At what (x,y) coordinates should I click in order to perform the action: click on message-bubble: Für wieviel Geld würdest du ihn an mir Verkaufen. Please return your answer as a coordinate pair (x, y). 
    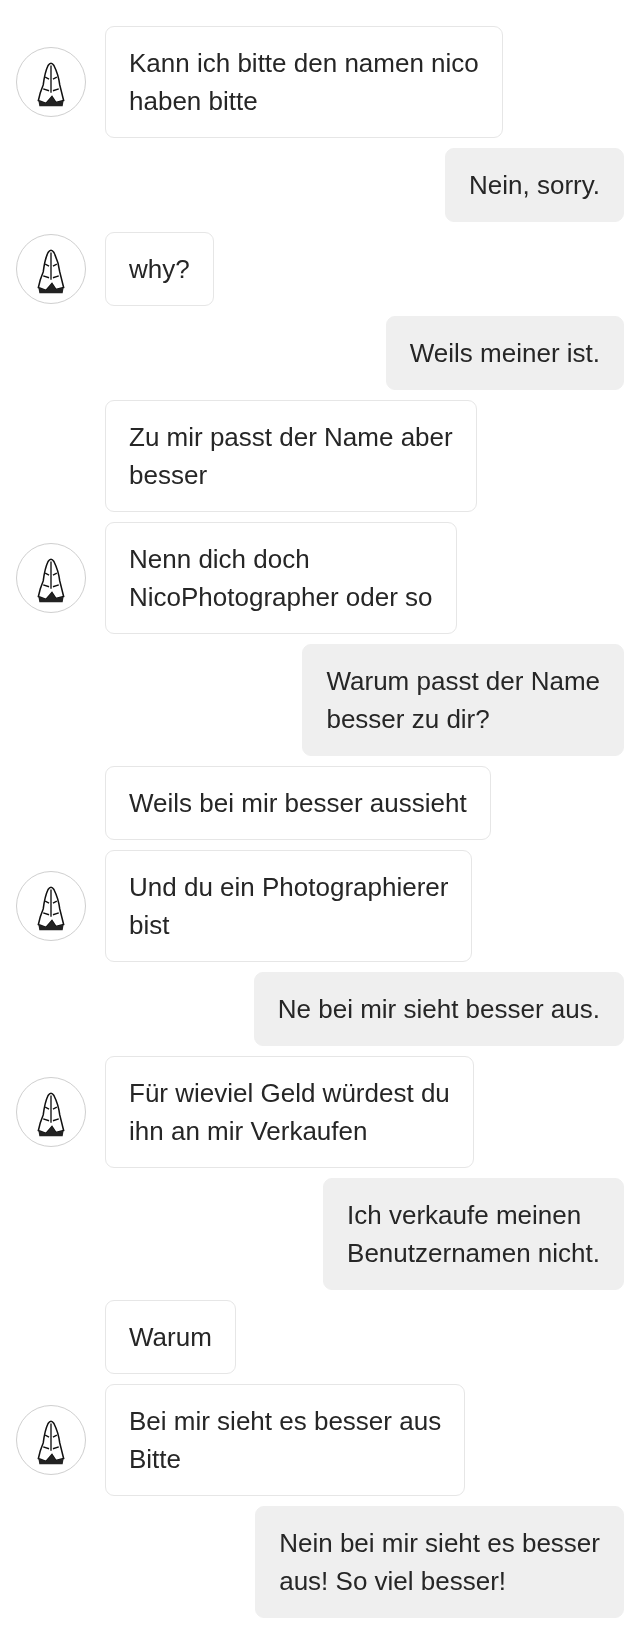
    Looking at the image, I should click on (289, 1112).